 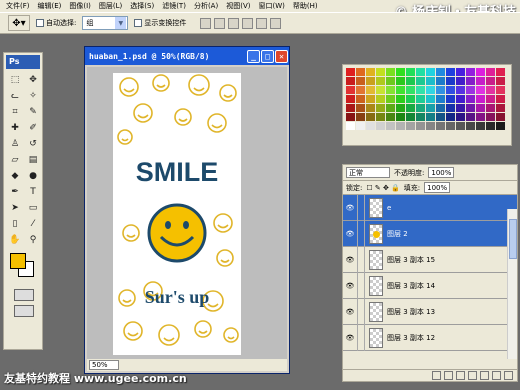 I want to click on marquee-tool-icon: ⬚, so click(x=15, y=80).